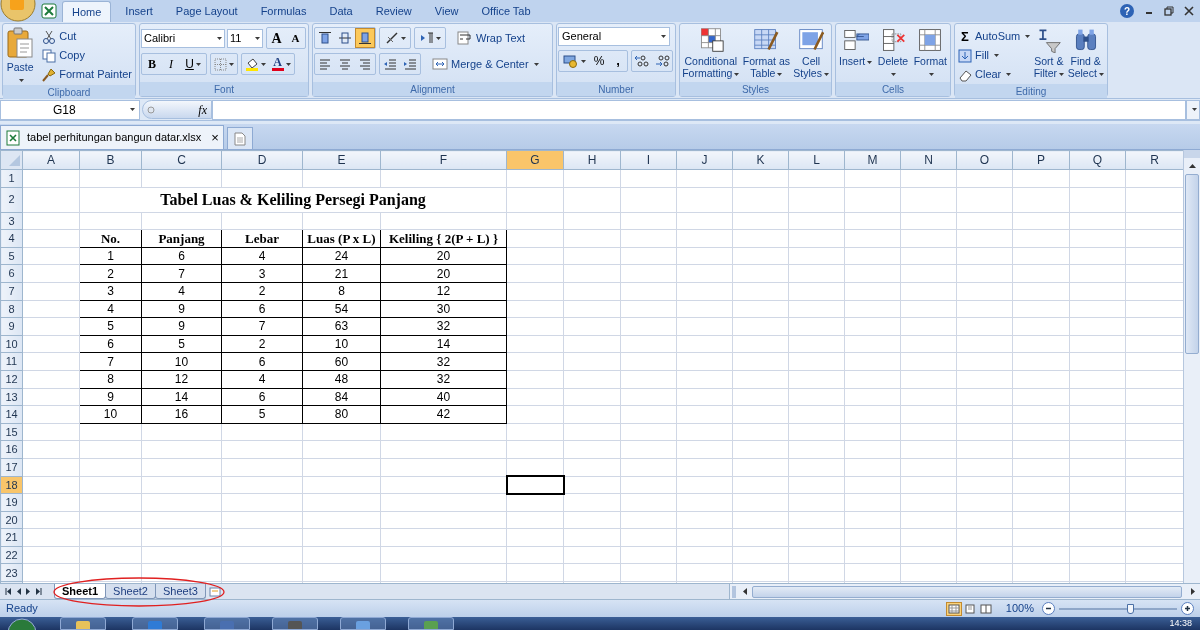 The height and width of the screenshot is (630, 1200). I want to click on column-header: I, so click(648, 160).